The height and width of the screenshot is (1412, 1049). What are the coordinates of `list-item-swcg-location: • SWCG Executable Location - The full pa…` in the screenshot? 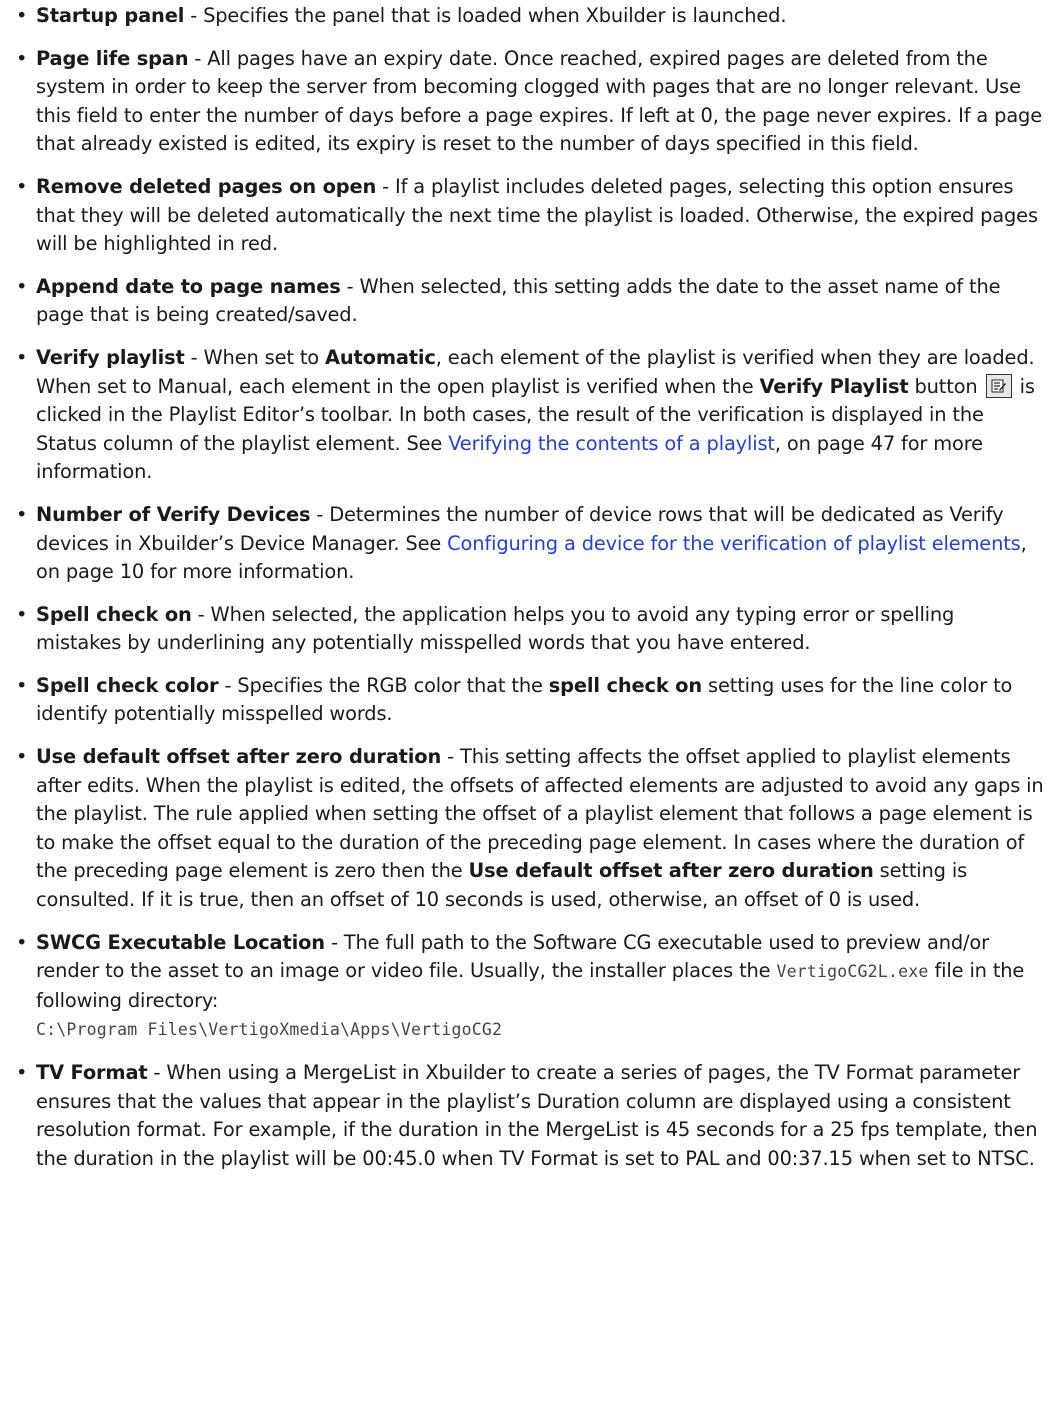 It's located at (529, 987).